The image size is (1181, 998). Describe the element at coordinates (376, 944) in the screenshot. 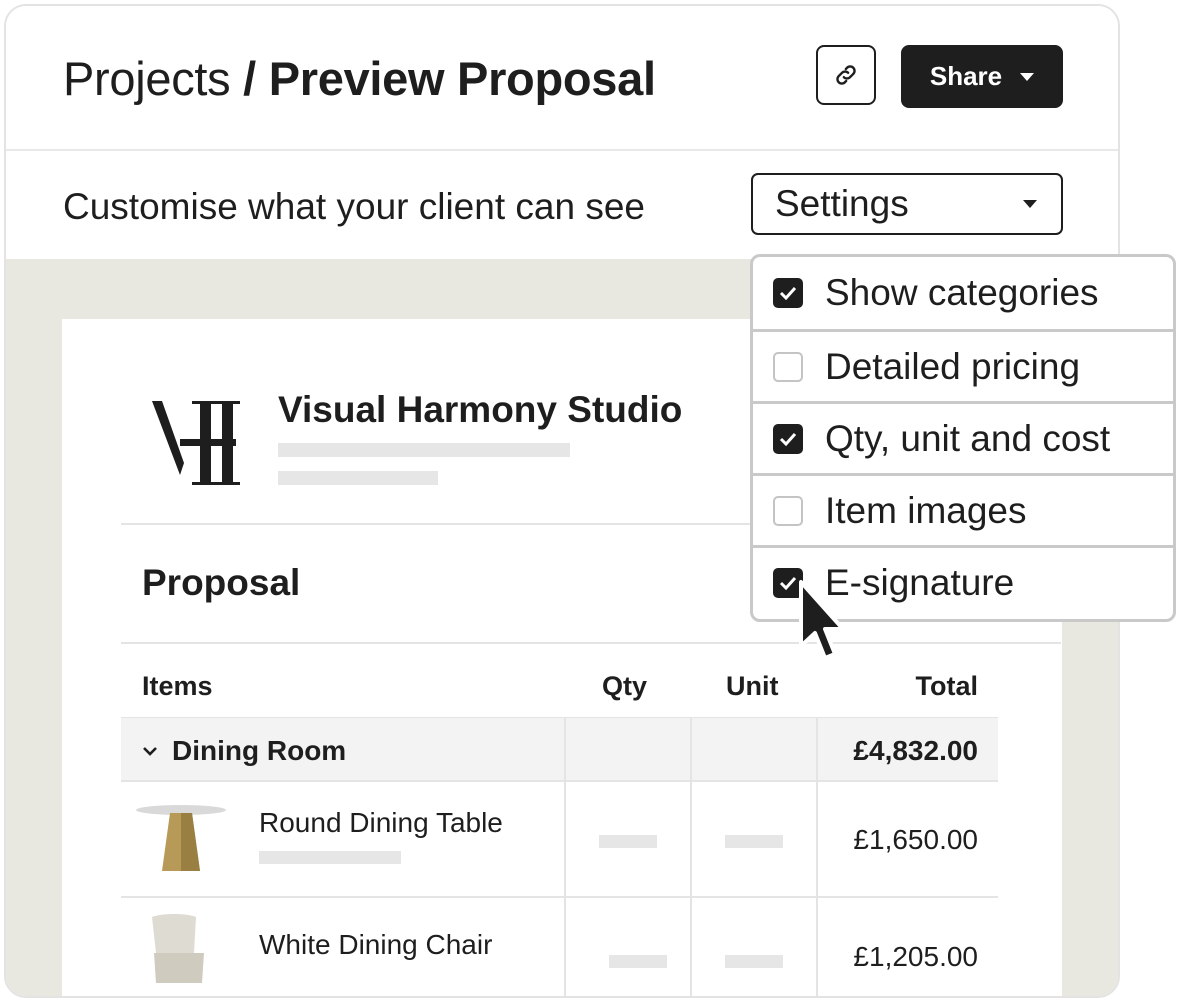

I see `item-name: White Dining Chair` at that location.